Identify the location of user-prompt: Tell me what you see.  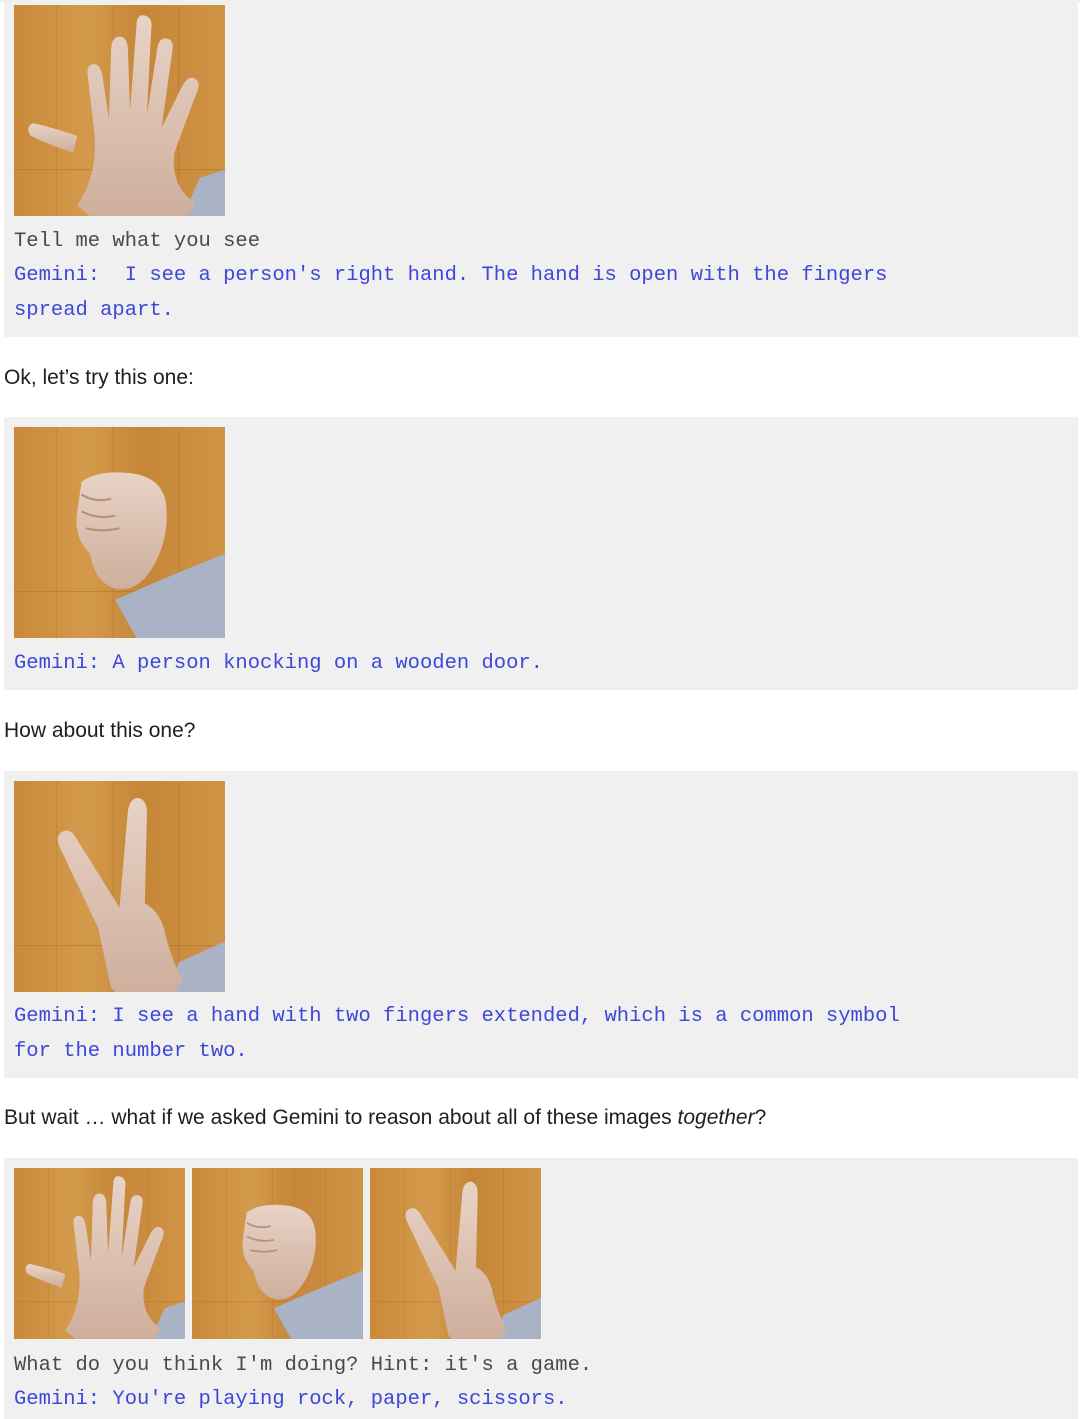
(137, 241).